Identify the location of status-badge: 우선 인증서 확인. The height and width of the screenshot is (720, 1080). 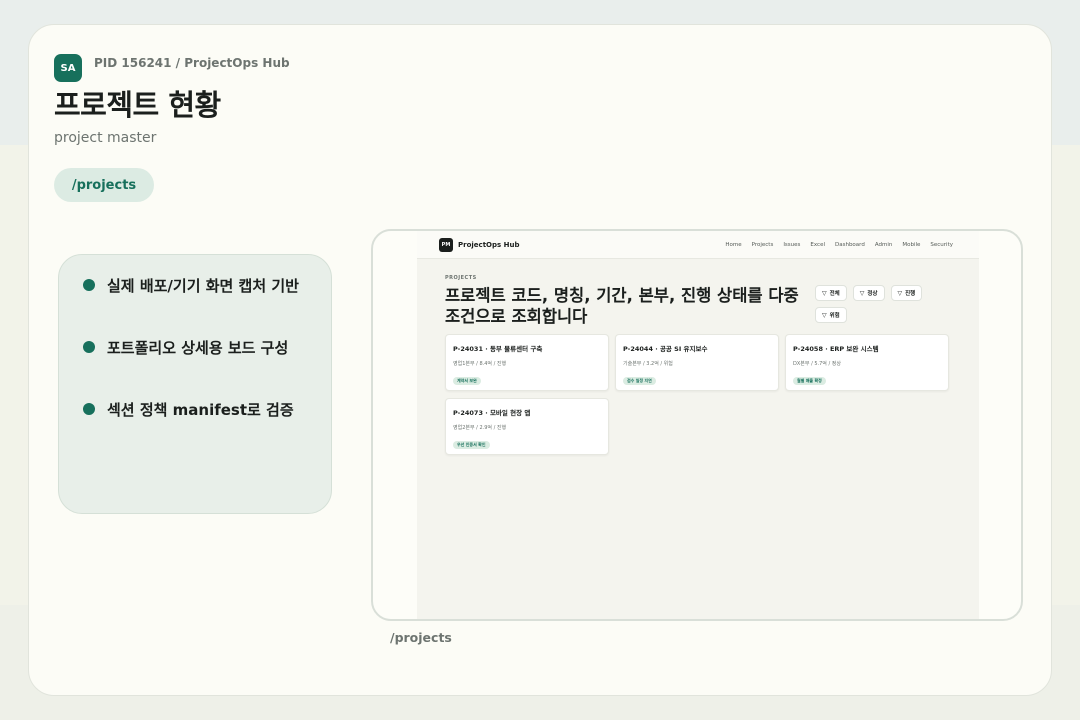
(471, 445).